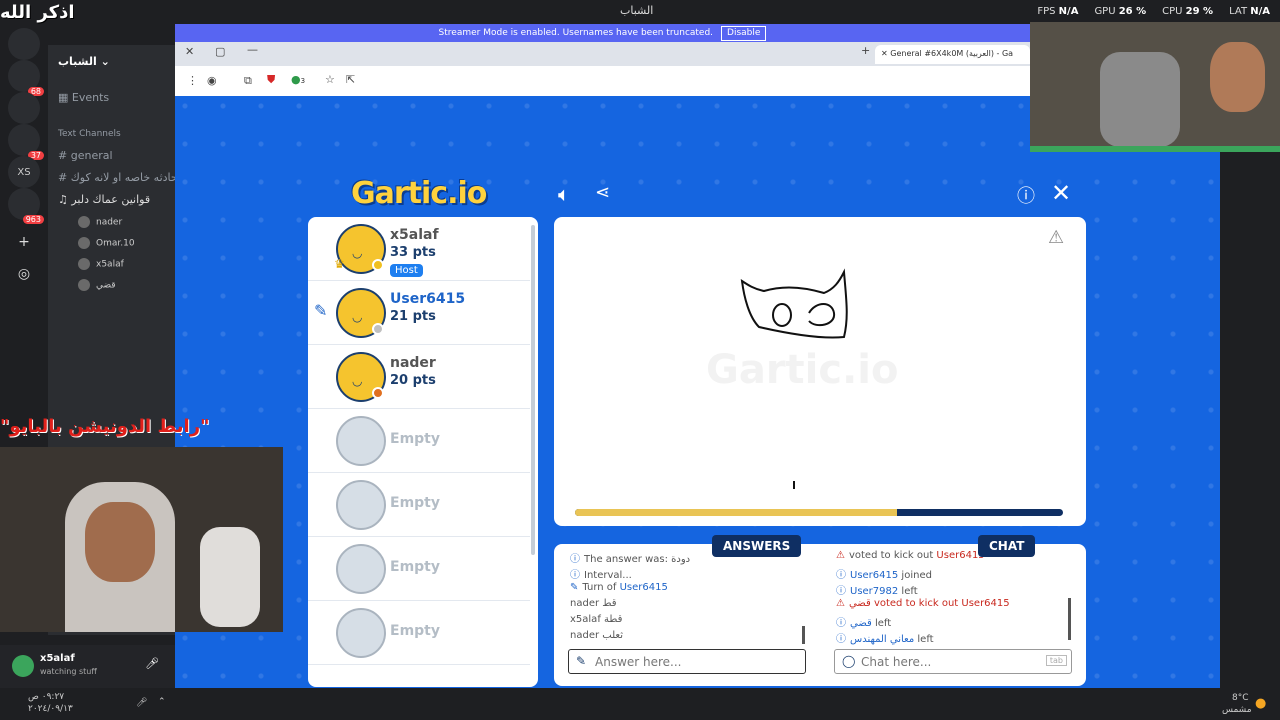 This screenshot has height=720, width=1280. What do you see at coordinates (952, 54) in the screenshot?
I see `tab-gartic: ✕ General #6X4k0M (العربية) - Ga` at bounding box center [952, 54].